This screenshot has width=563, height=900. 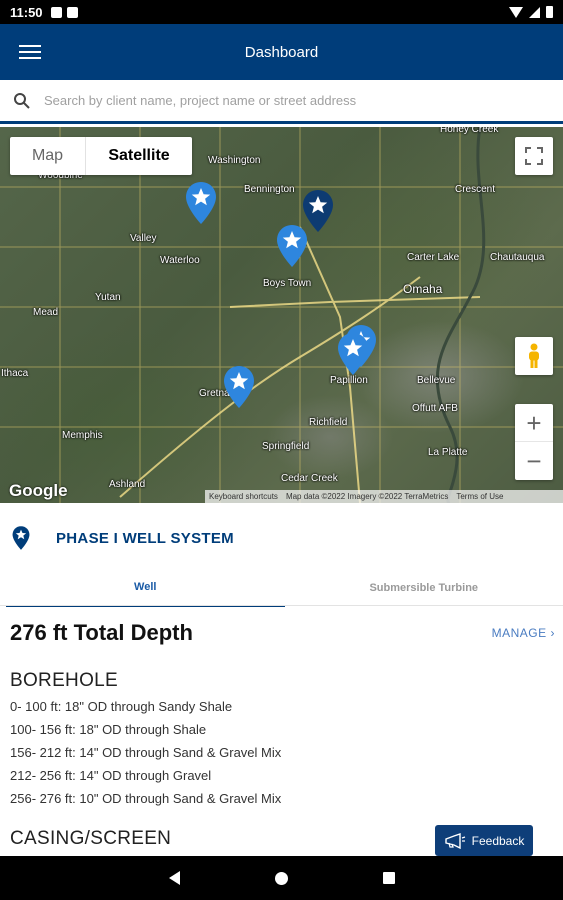 What do you see at coordinates (549, 12) in the screenshot?
I see `battery-icon` at bounding box center [549, 12].